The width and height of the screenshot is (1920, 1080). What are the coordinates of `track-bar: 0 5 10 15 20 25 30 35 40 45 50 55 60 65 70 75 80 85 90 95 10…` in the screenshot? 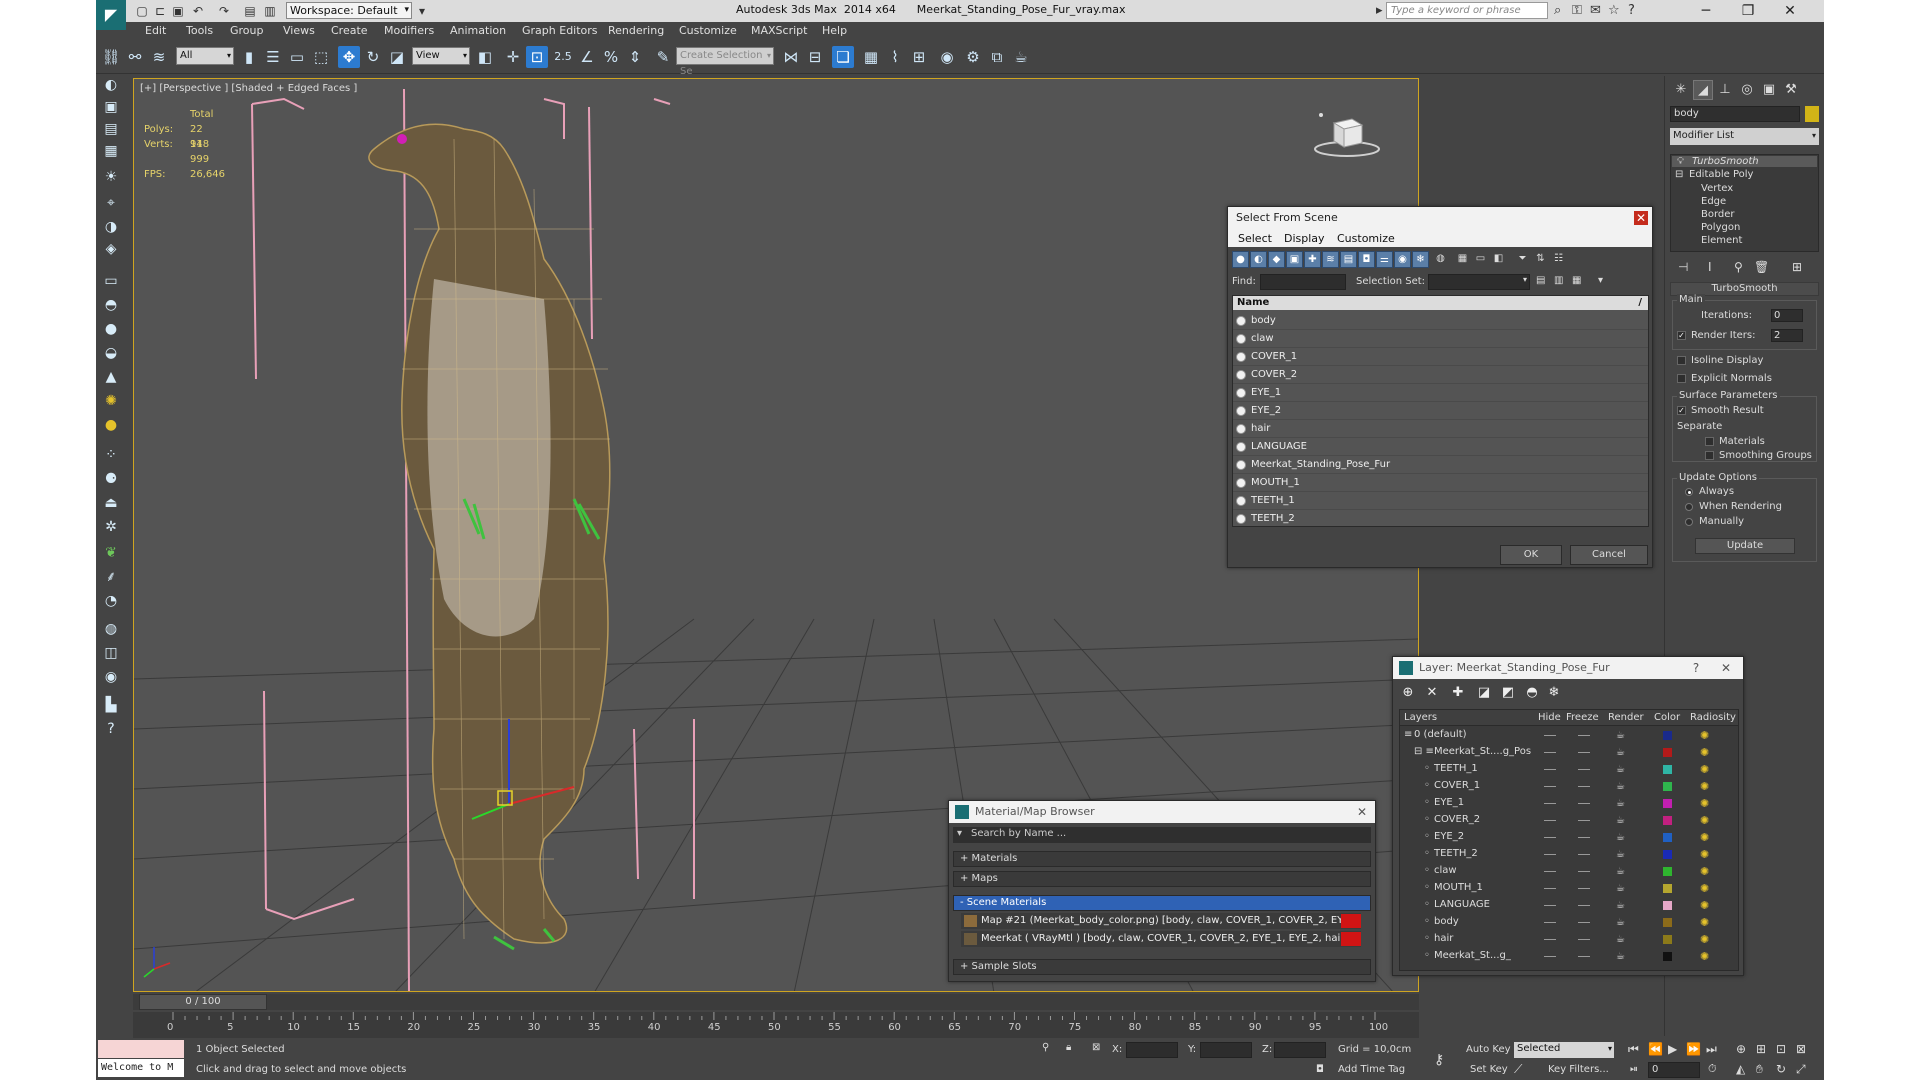 It's located at (776, 1025).